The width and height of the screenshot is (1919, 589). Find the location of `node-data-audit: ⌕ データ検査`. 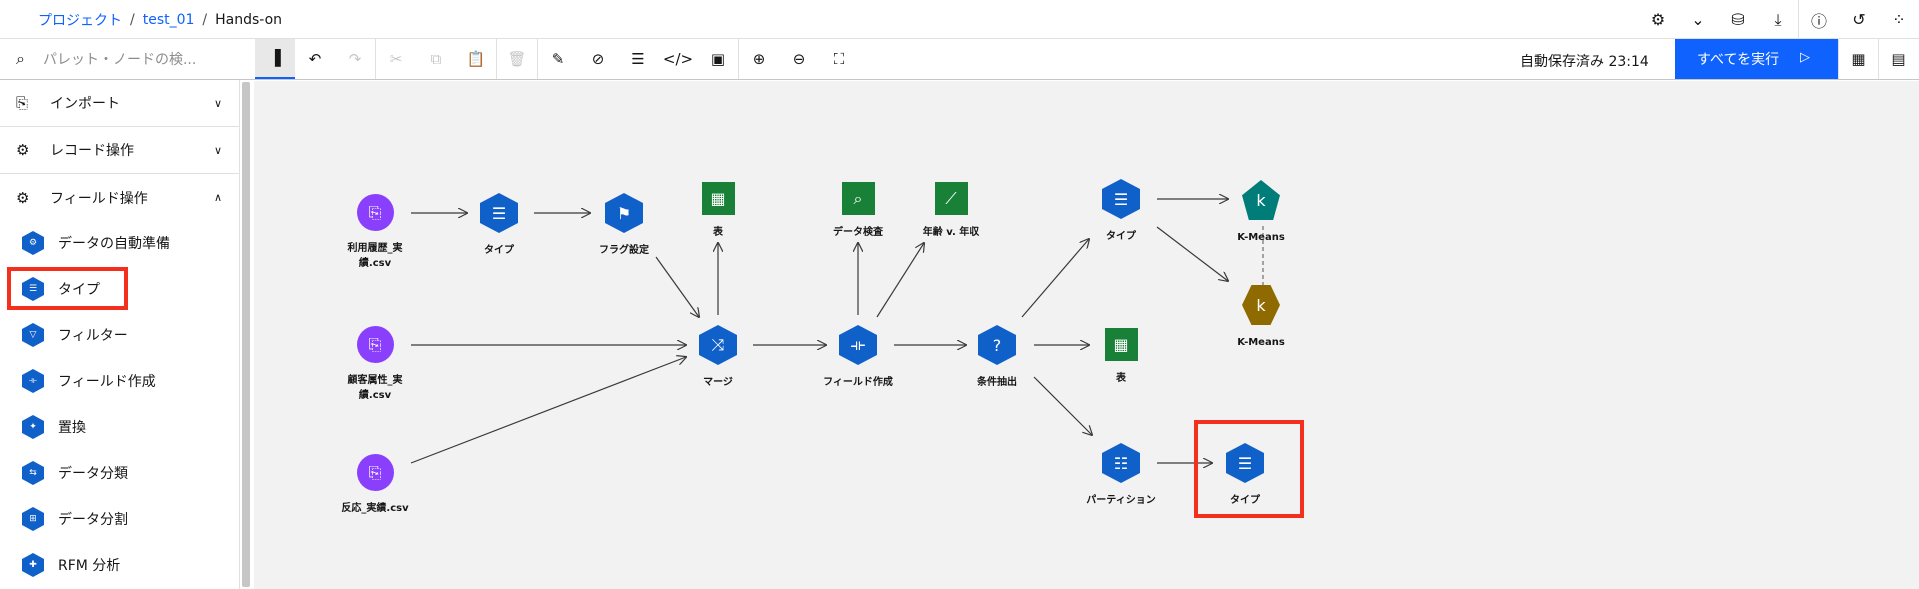

node-data-audit: ⌕ データ検査 is located at coordinates (858, 211).